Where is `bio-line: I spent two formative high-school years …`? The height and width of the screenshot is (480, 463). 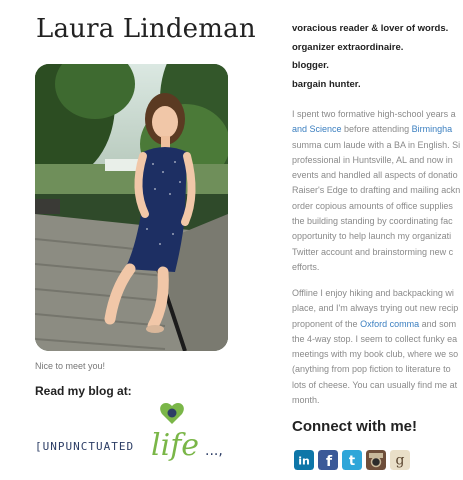
bio-line: I spent two formative high-school years … is located at coordinates (374, 114).